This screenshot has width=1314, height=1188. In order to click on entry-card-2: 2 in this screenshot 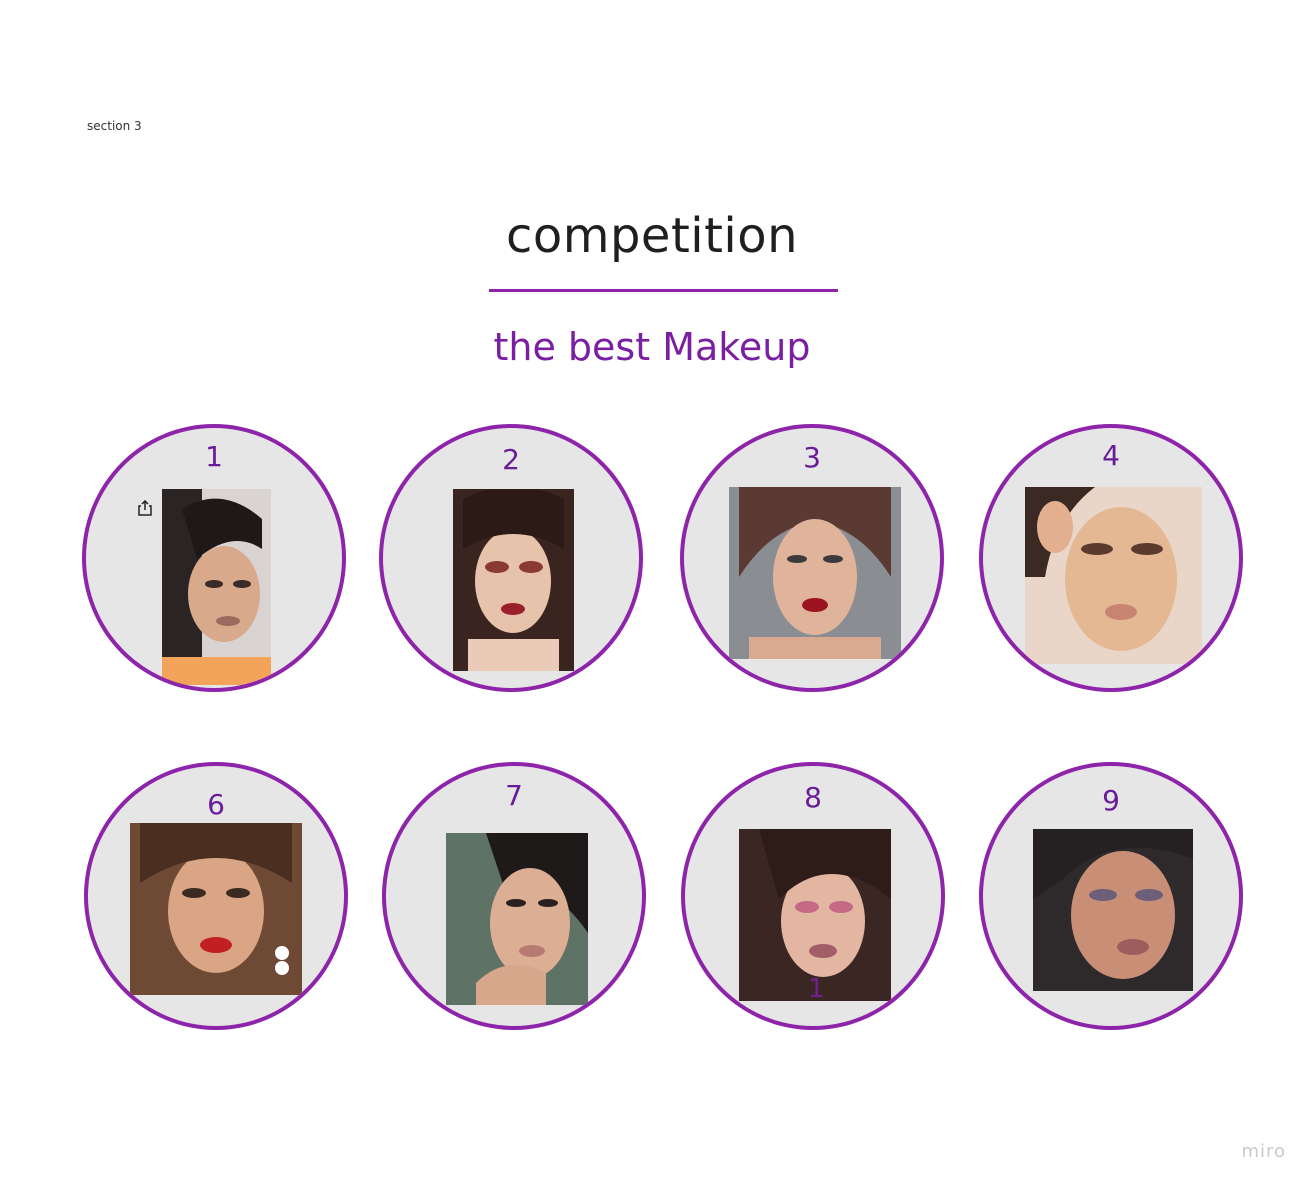, I will do `click(511, 558)`.